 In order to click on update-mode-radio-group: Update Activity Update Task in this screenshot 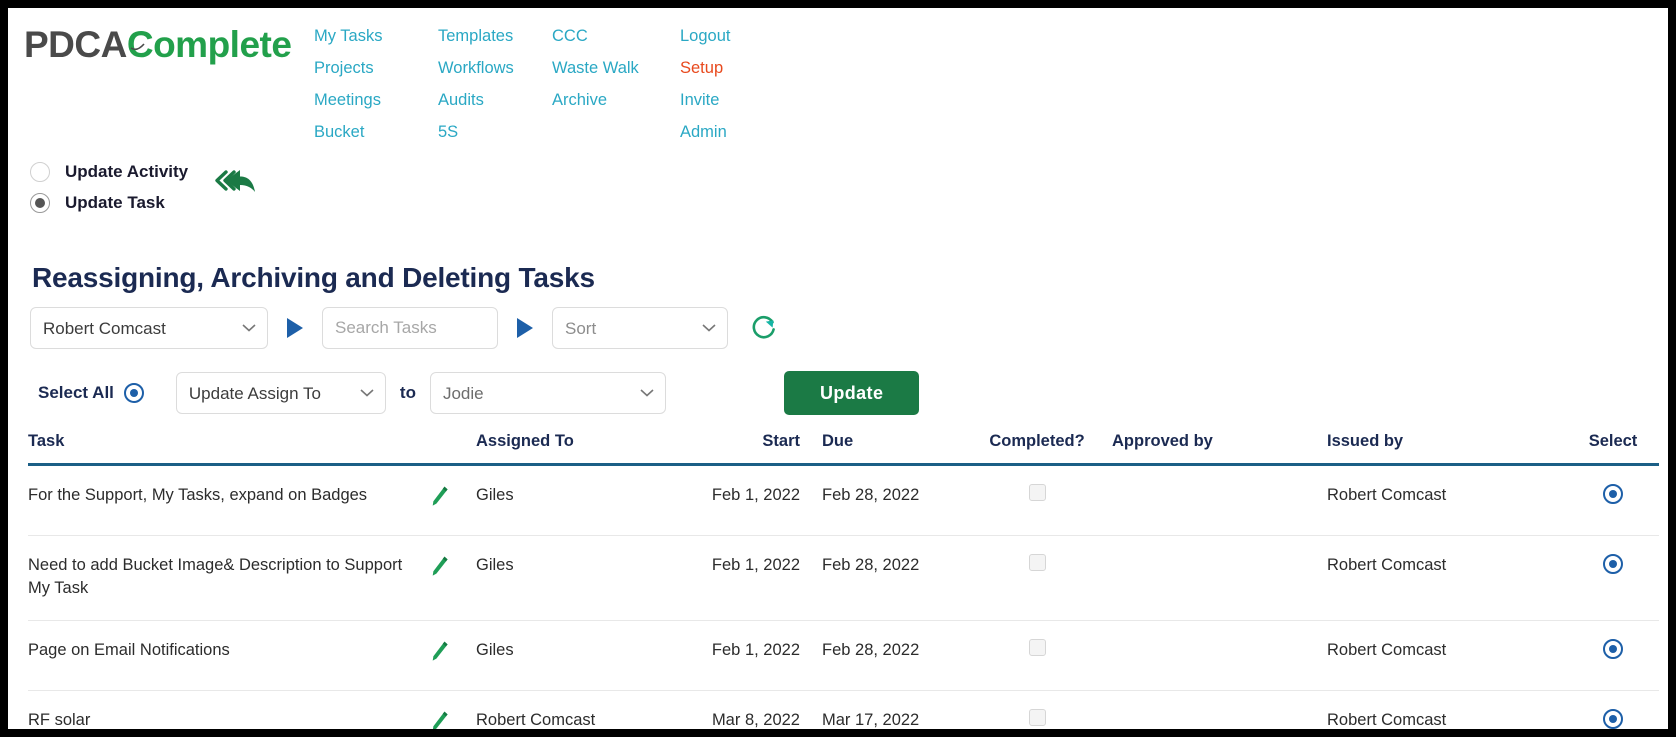, I will do `click(109, 187)`.